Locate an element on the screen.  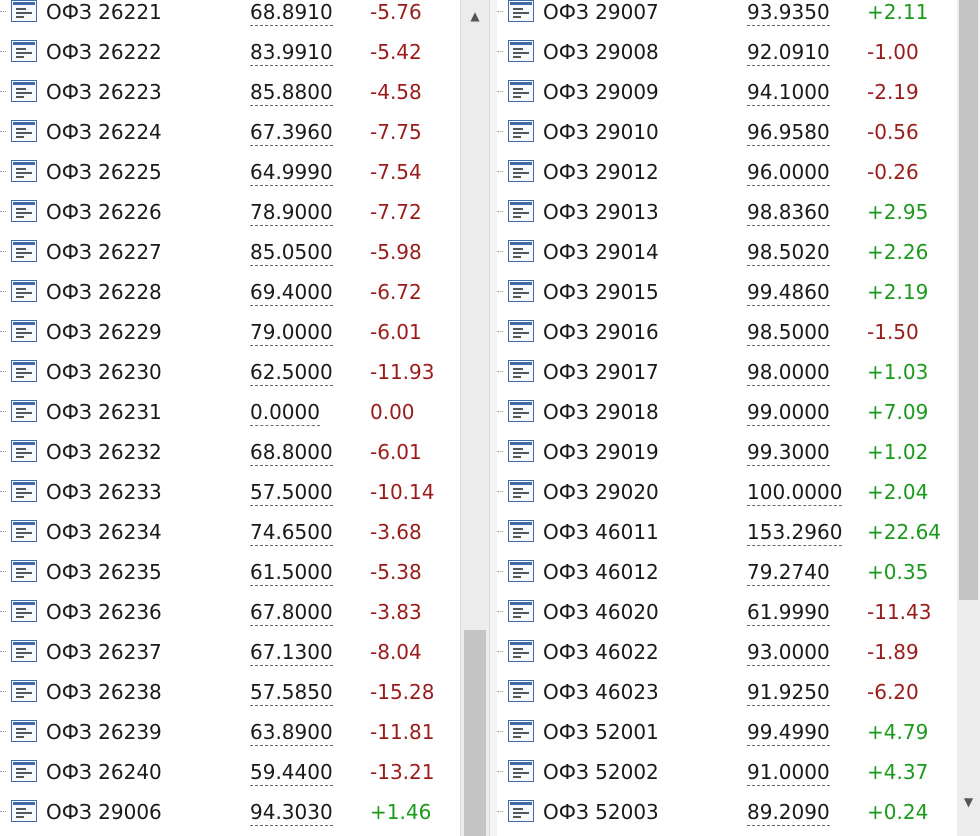
bond-price: 57.5850 is located at coordinates (291, 692).